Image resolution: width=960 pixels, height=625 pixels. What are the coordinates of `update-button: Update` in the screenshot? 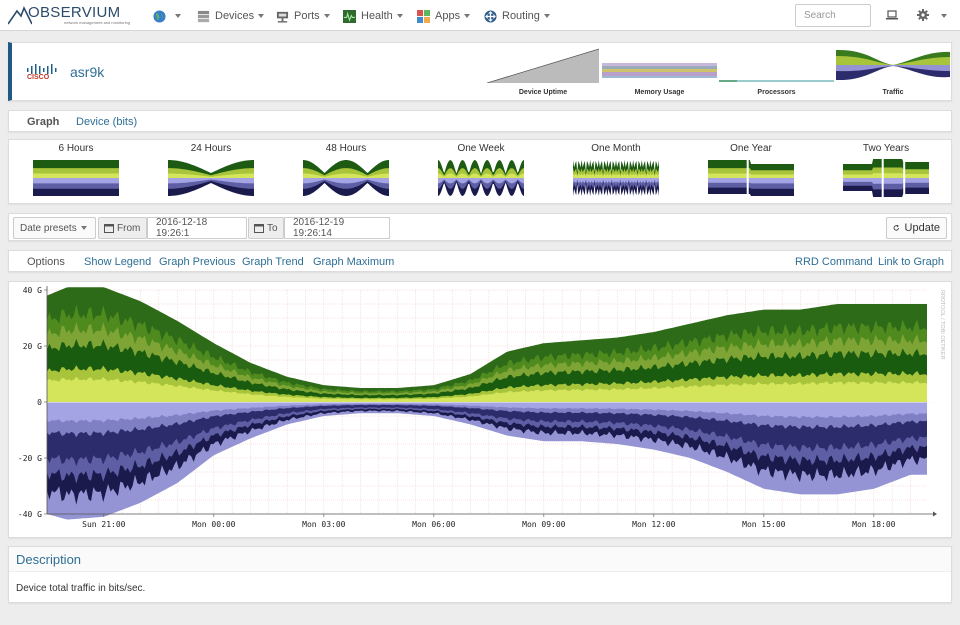 It's located at (916, 228).